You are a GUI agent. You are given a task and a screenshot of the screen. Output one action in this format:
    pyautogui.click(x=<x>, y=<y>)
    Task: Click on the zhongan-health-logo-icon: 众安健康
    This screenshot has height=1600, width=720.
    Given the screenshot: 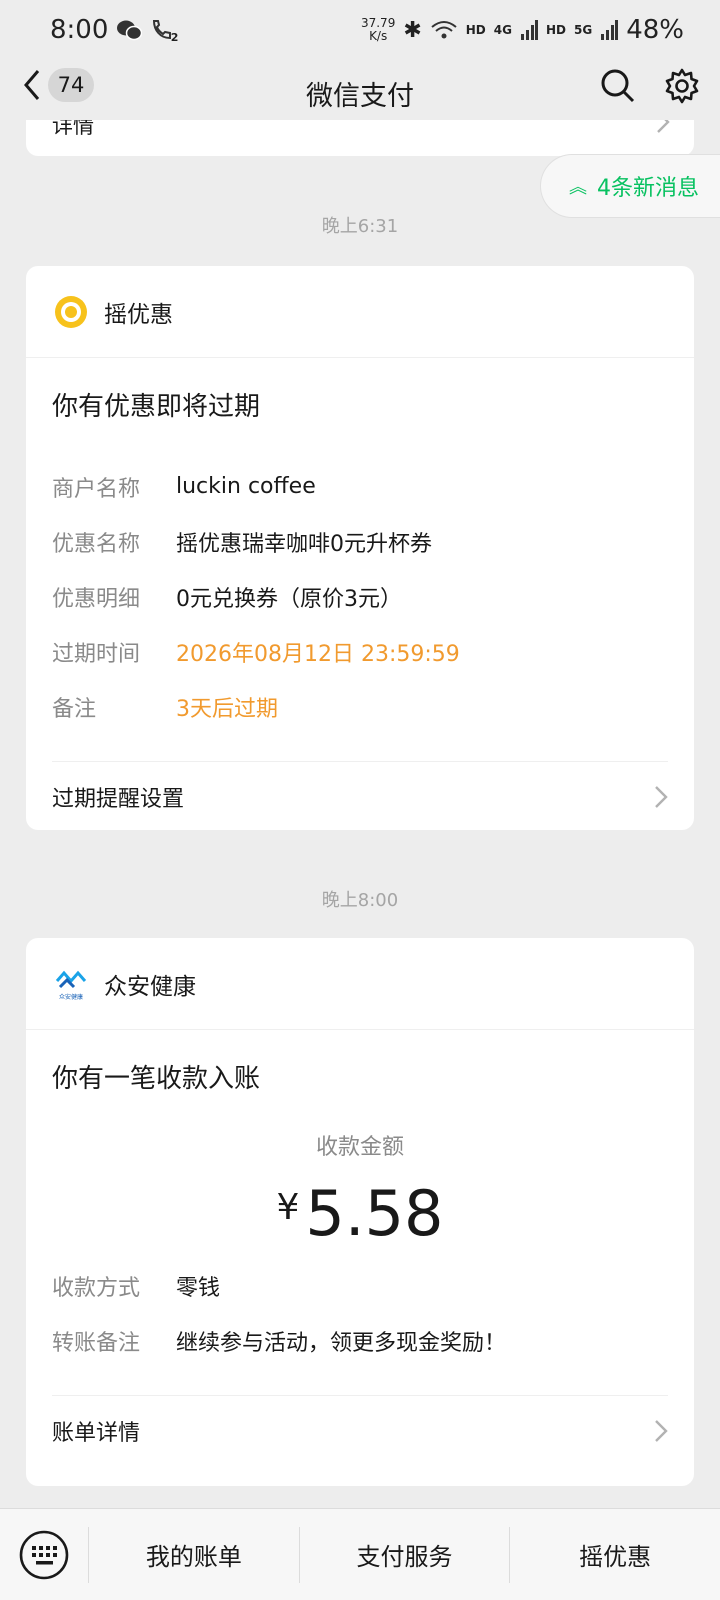 What is the action you would take?
    pyautogui.click(x=71, y=985)
    